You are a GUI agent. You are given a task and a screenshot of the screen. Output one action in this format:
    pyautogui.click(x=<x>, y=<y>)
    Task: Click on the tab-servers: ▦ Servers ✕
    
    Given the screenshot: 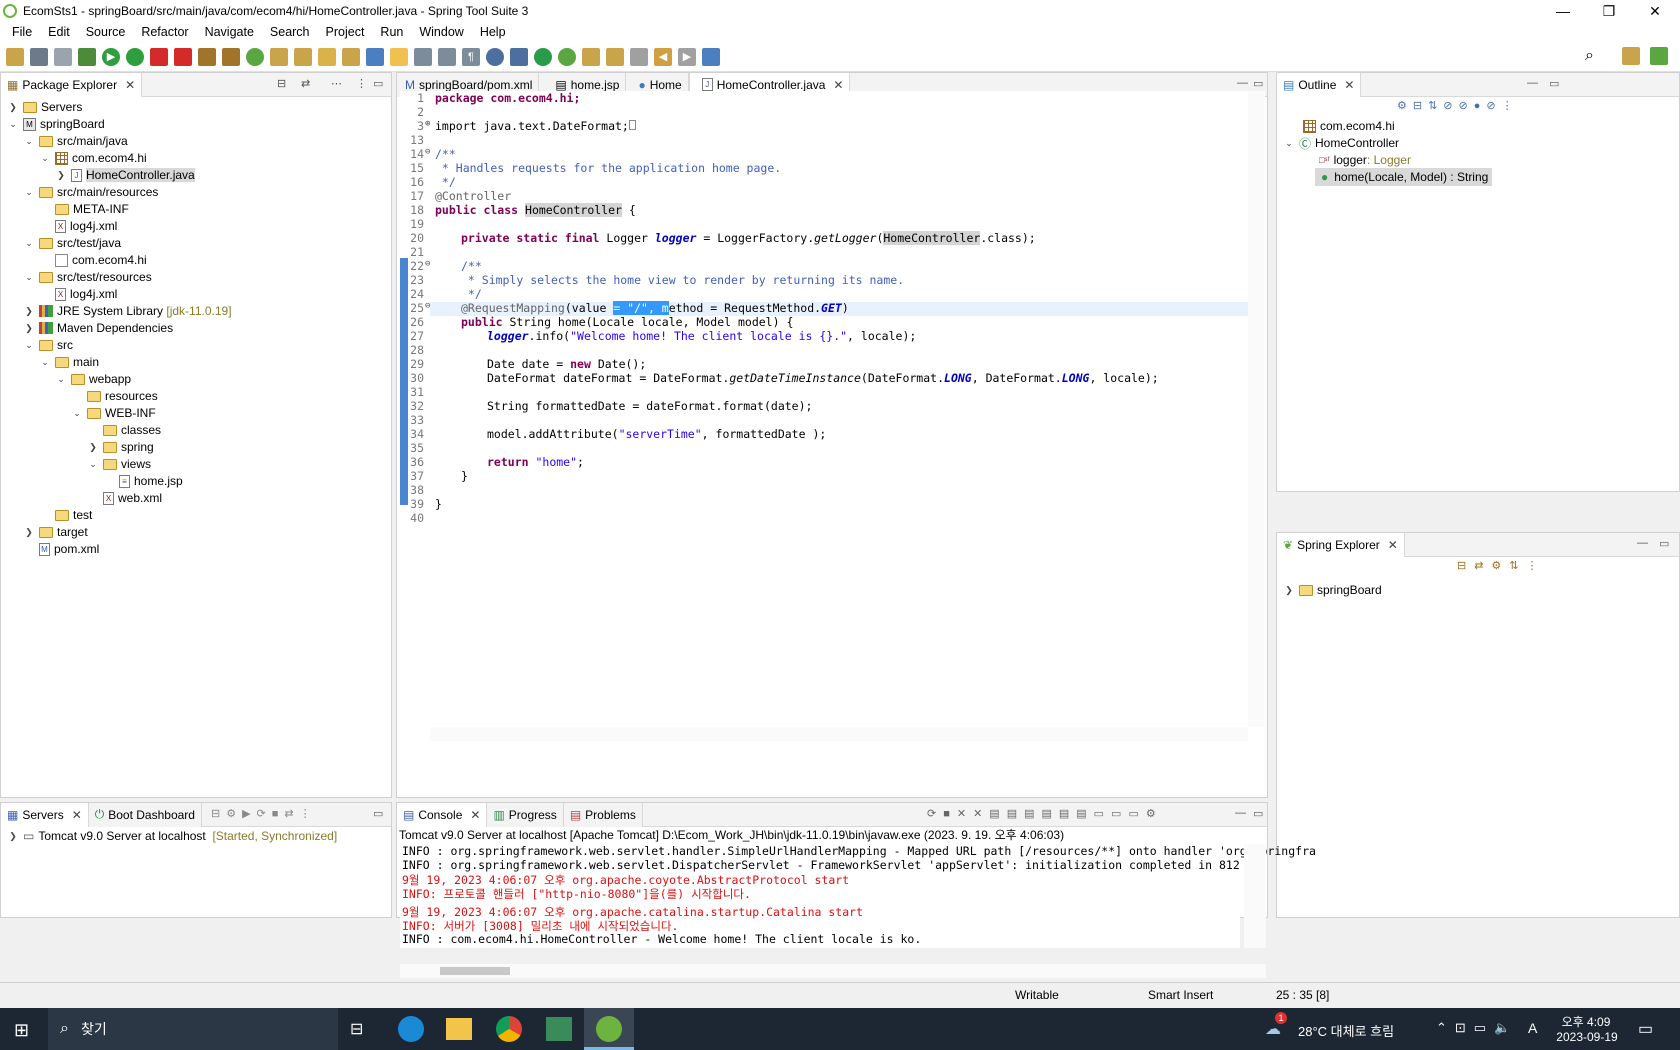 What is the action you would take?
    pyautogui.click(x=45, y=814)
    